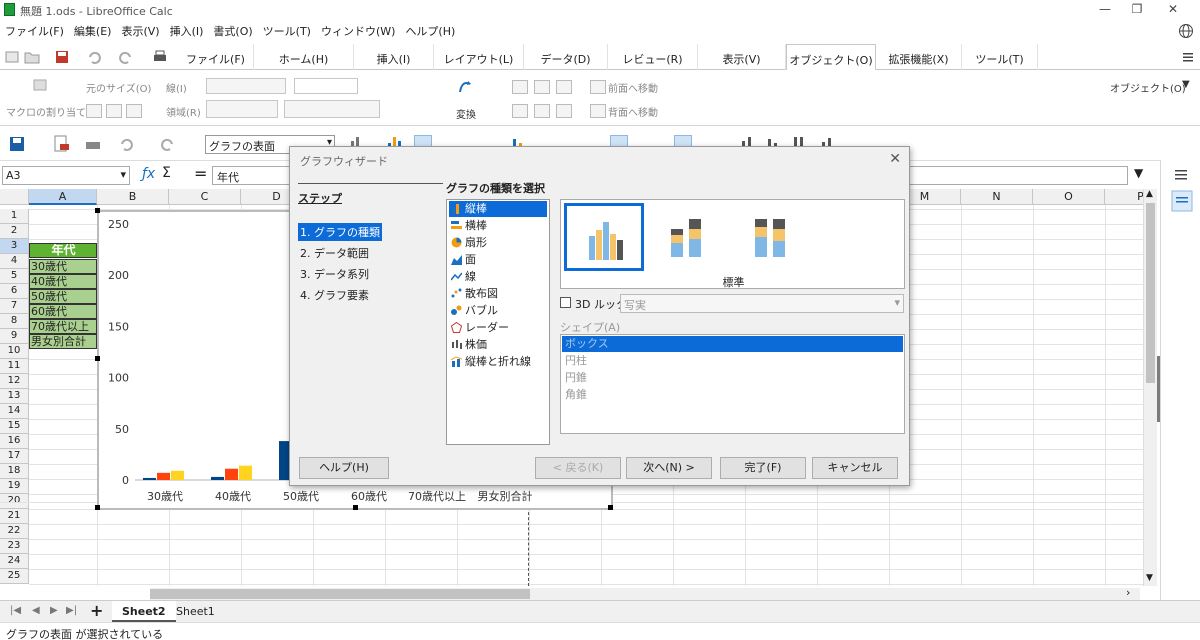 The height and width of the screenshot is (640, 1200). What do you see at coordinates (498, 226) in the screenshot?
I see `chart-type-bar: 横棒` at bounding box center [498, 226].